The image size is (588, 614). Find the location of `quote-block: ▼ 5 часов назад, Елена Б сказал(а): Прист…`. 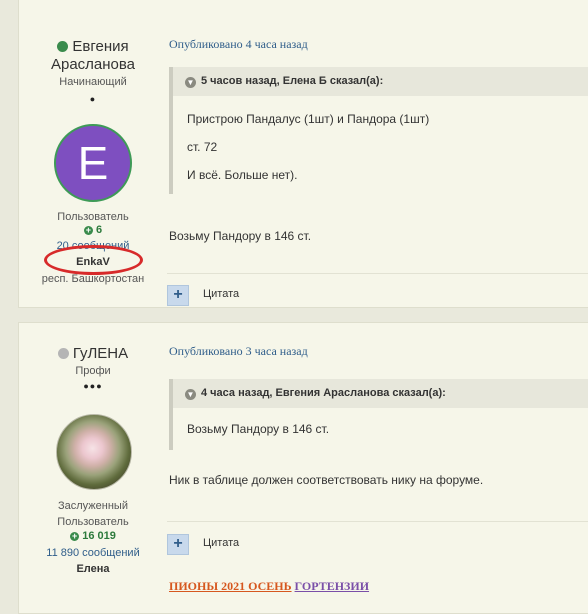

quote-block: ▼ 5 часов назад, Елена Б сказал(а): Прист… is located at coordinates (378, 130).